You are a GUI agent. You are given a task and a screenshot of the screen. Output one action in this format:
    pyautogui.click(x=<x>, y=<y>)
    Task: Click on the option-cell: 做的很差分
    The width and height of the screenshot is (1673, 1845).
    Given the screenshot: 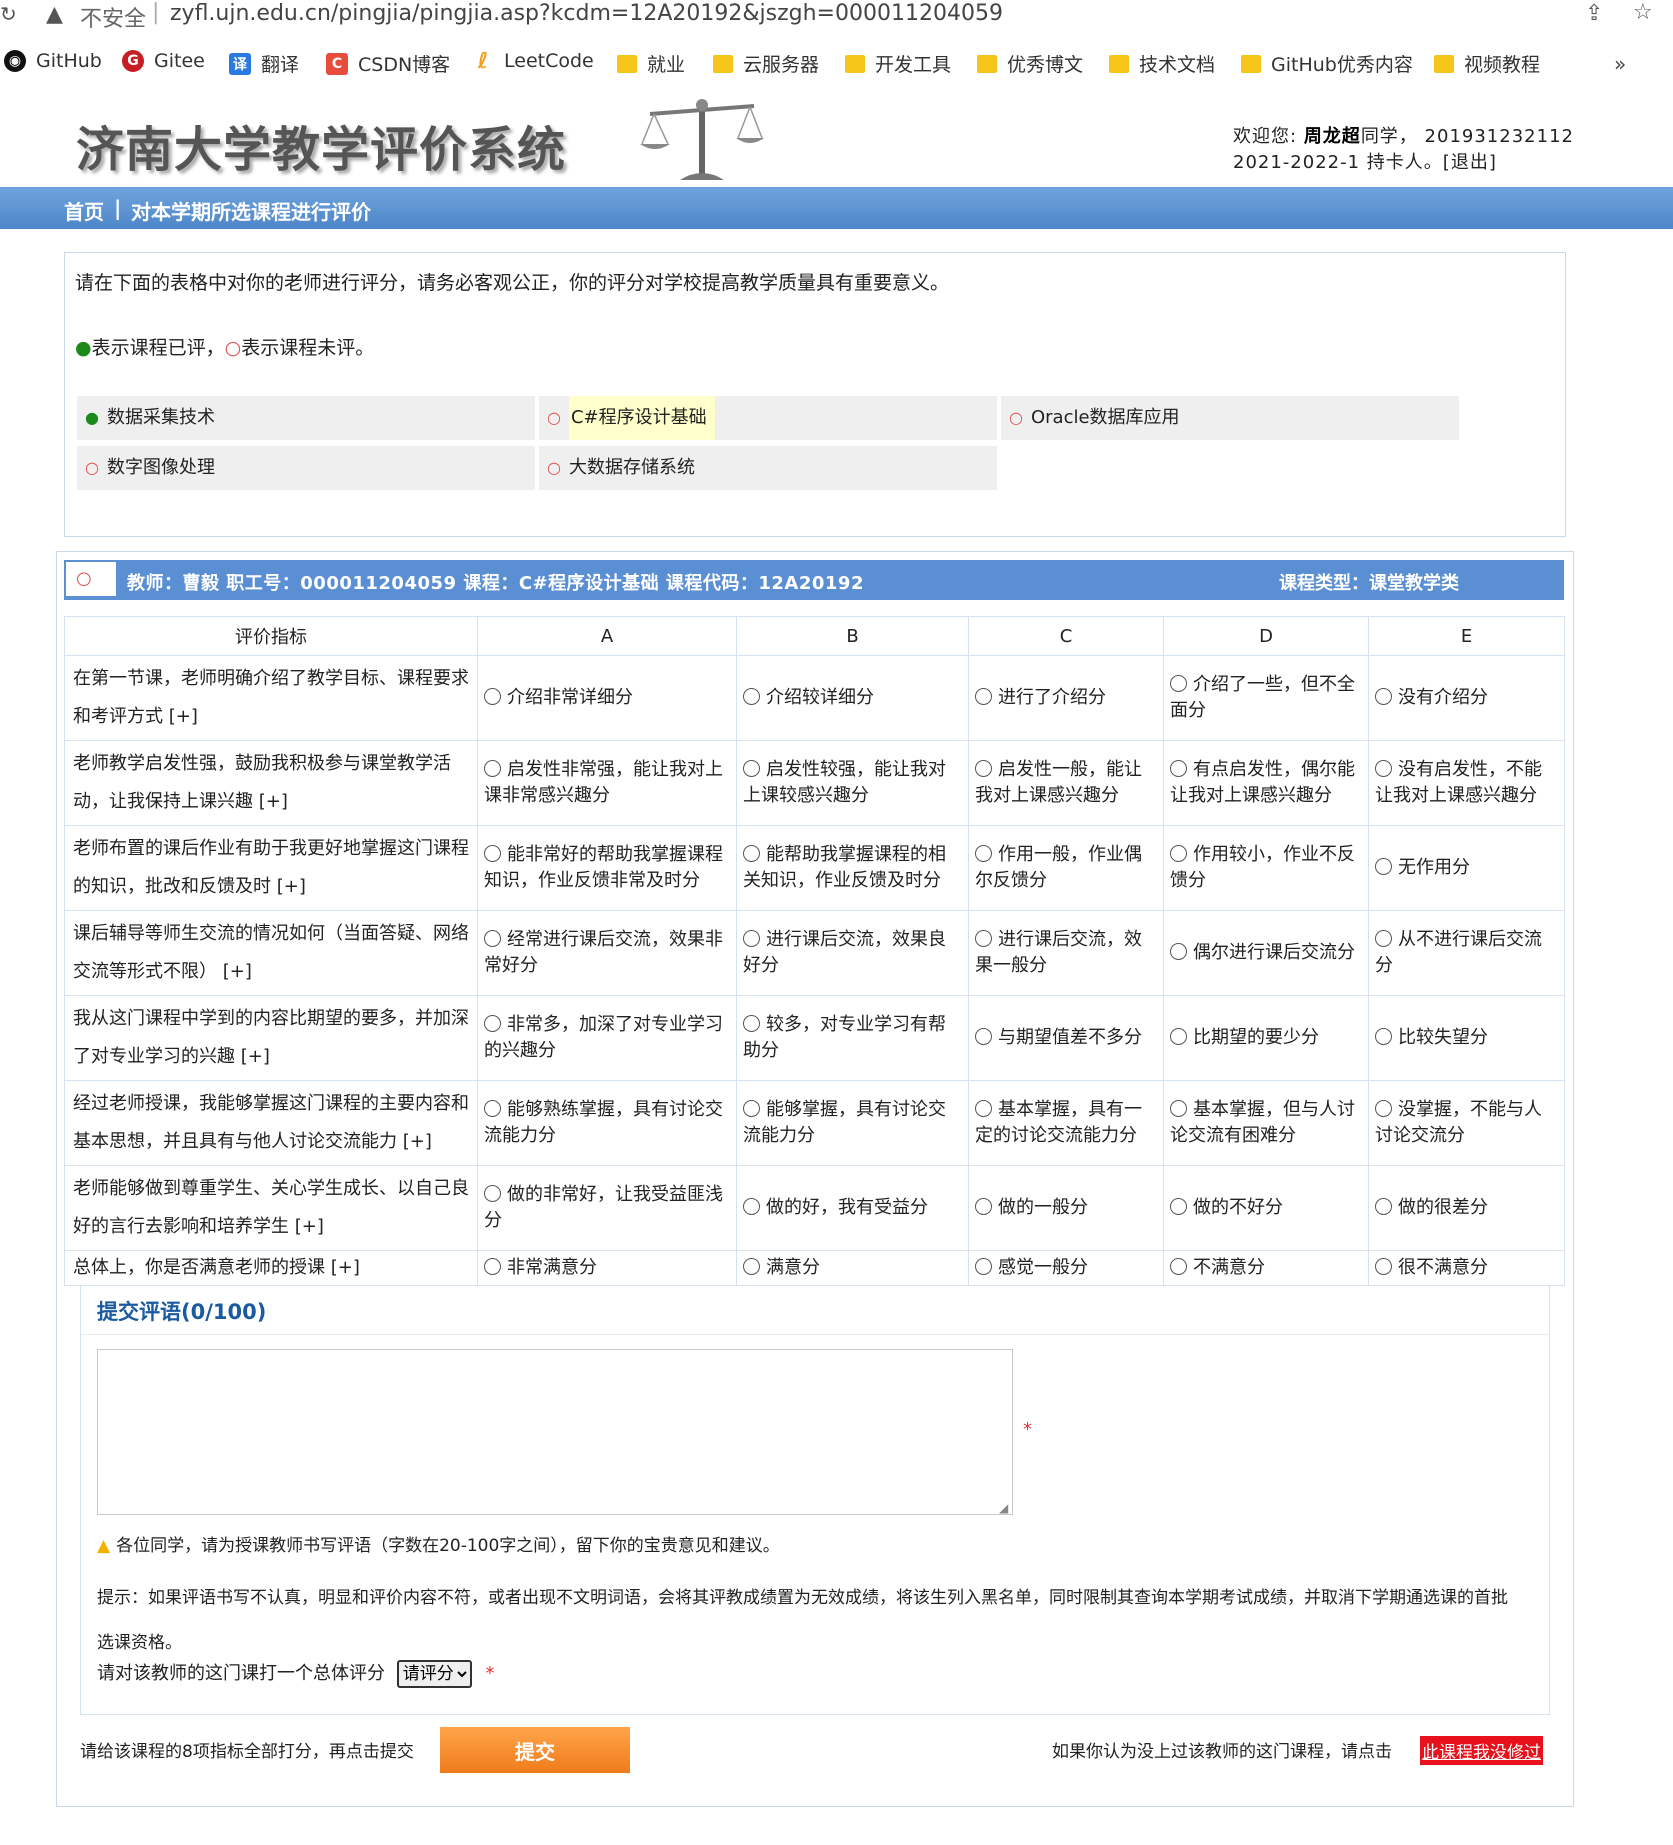 What is the action you would take?
    pyautogui.click(x=1466, y=1208)
    